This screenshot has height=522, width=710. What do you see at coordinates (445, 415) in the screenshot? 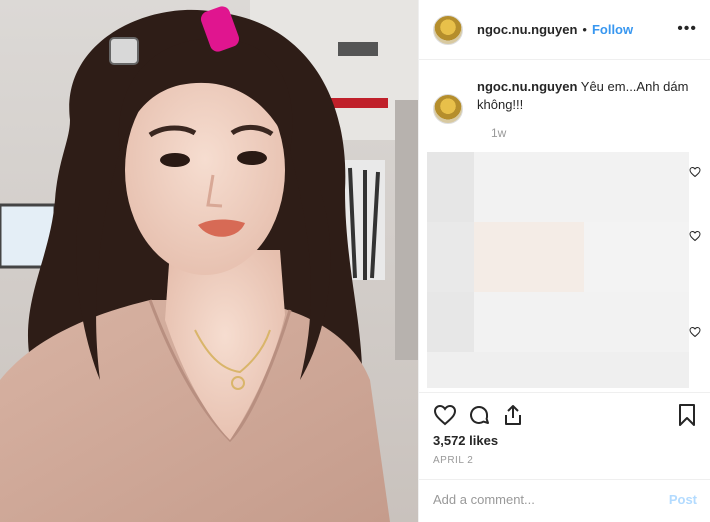
I see `heart-icon` at bounding box center [445, 415].